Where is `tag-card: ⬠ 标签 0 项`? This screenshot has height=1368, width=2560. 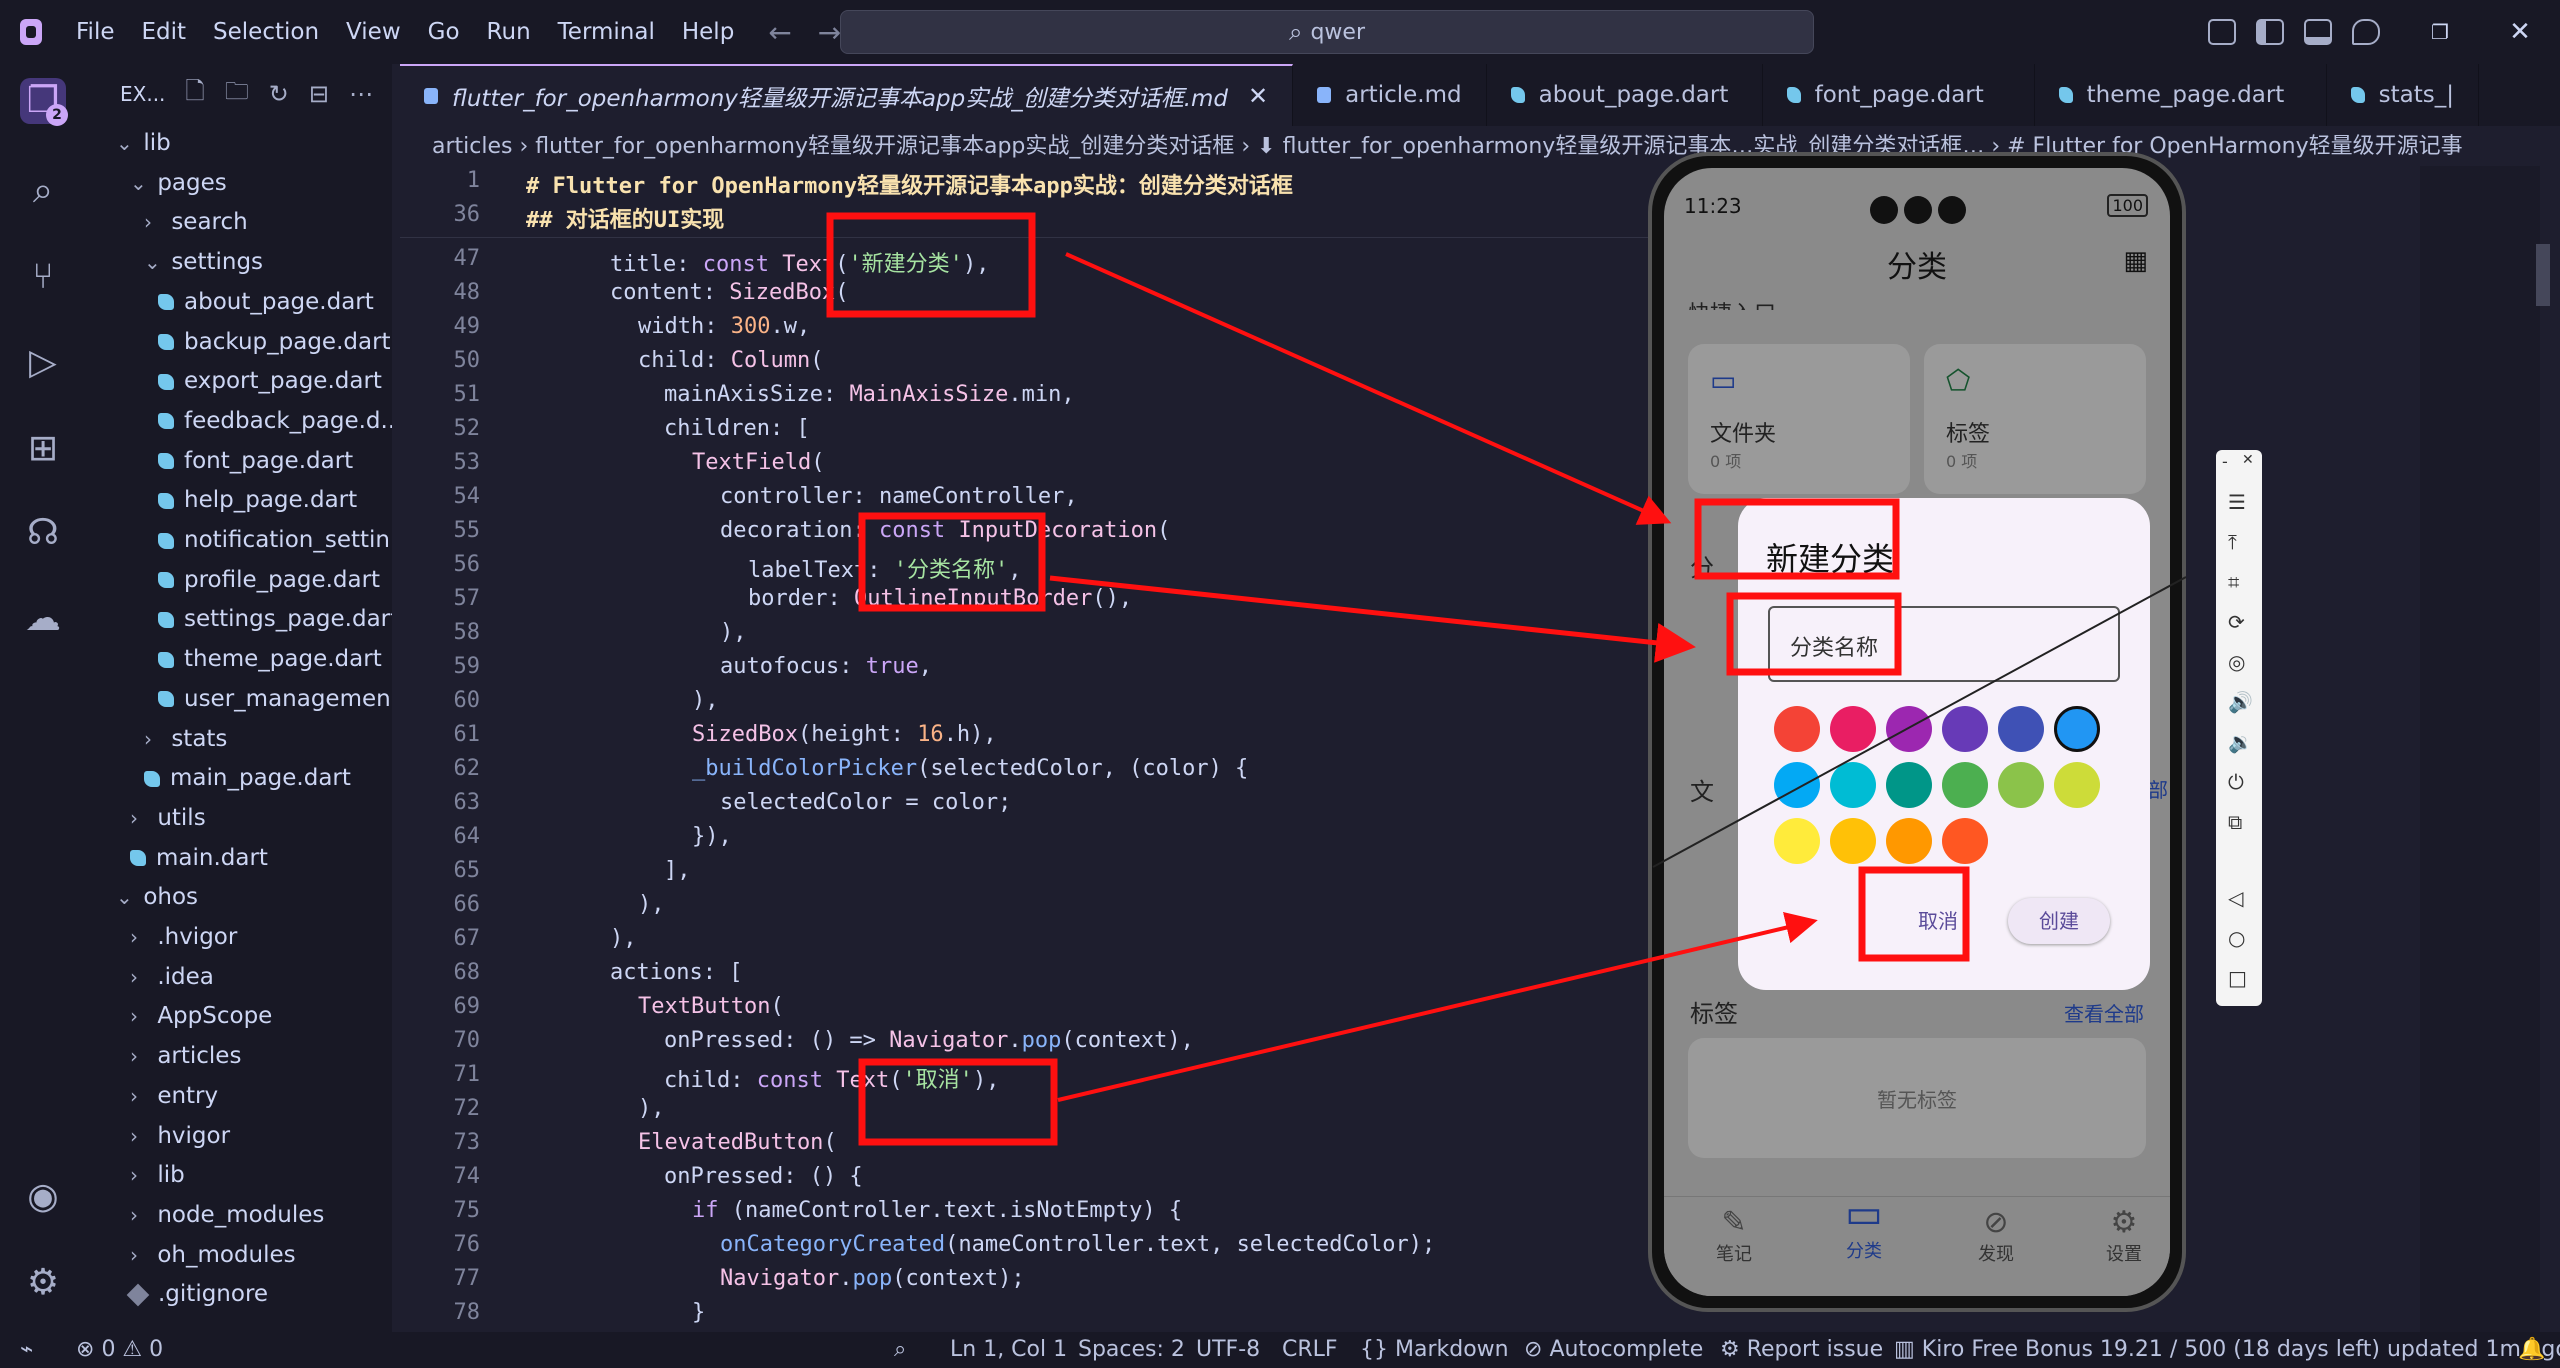 tag-card: ⬠ 标签 0 项 is located at coordinates (2035, 419).